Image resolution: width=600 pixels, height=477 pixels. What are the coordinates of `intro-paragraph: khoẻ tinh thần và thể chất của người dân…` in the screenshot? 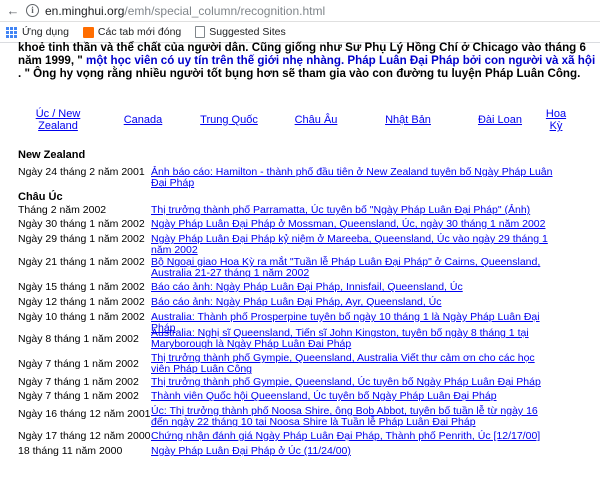 It's located at (309, 60).